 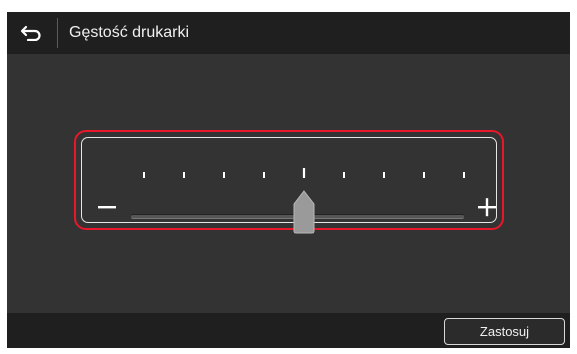 I want to click on back-arrow-icon, so click(x=30, y=33).